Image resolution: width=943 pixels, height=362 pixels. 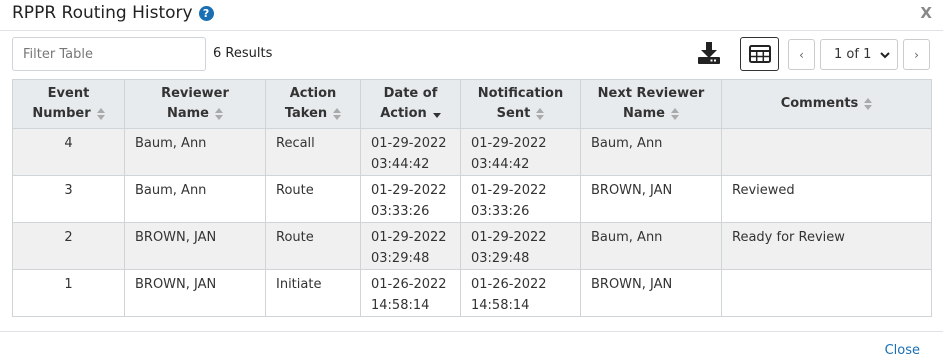 I want to click on question-circle-icon: ?, so click(x=206, y=13).